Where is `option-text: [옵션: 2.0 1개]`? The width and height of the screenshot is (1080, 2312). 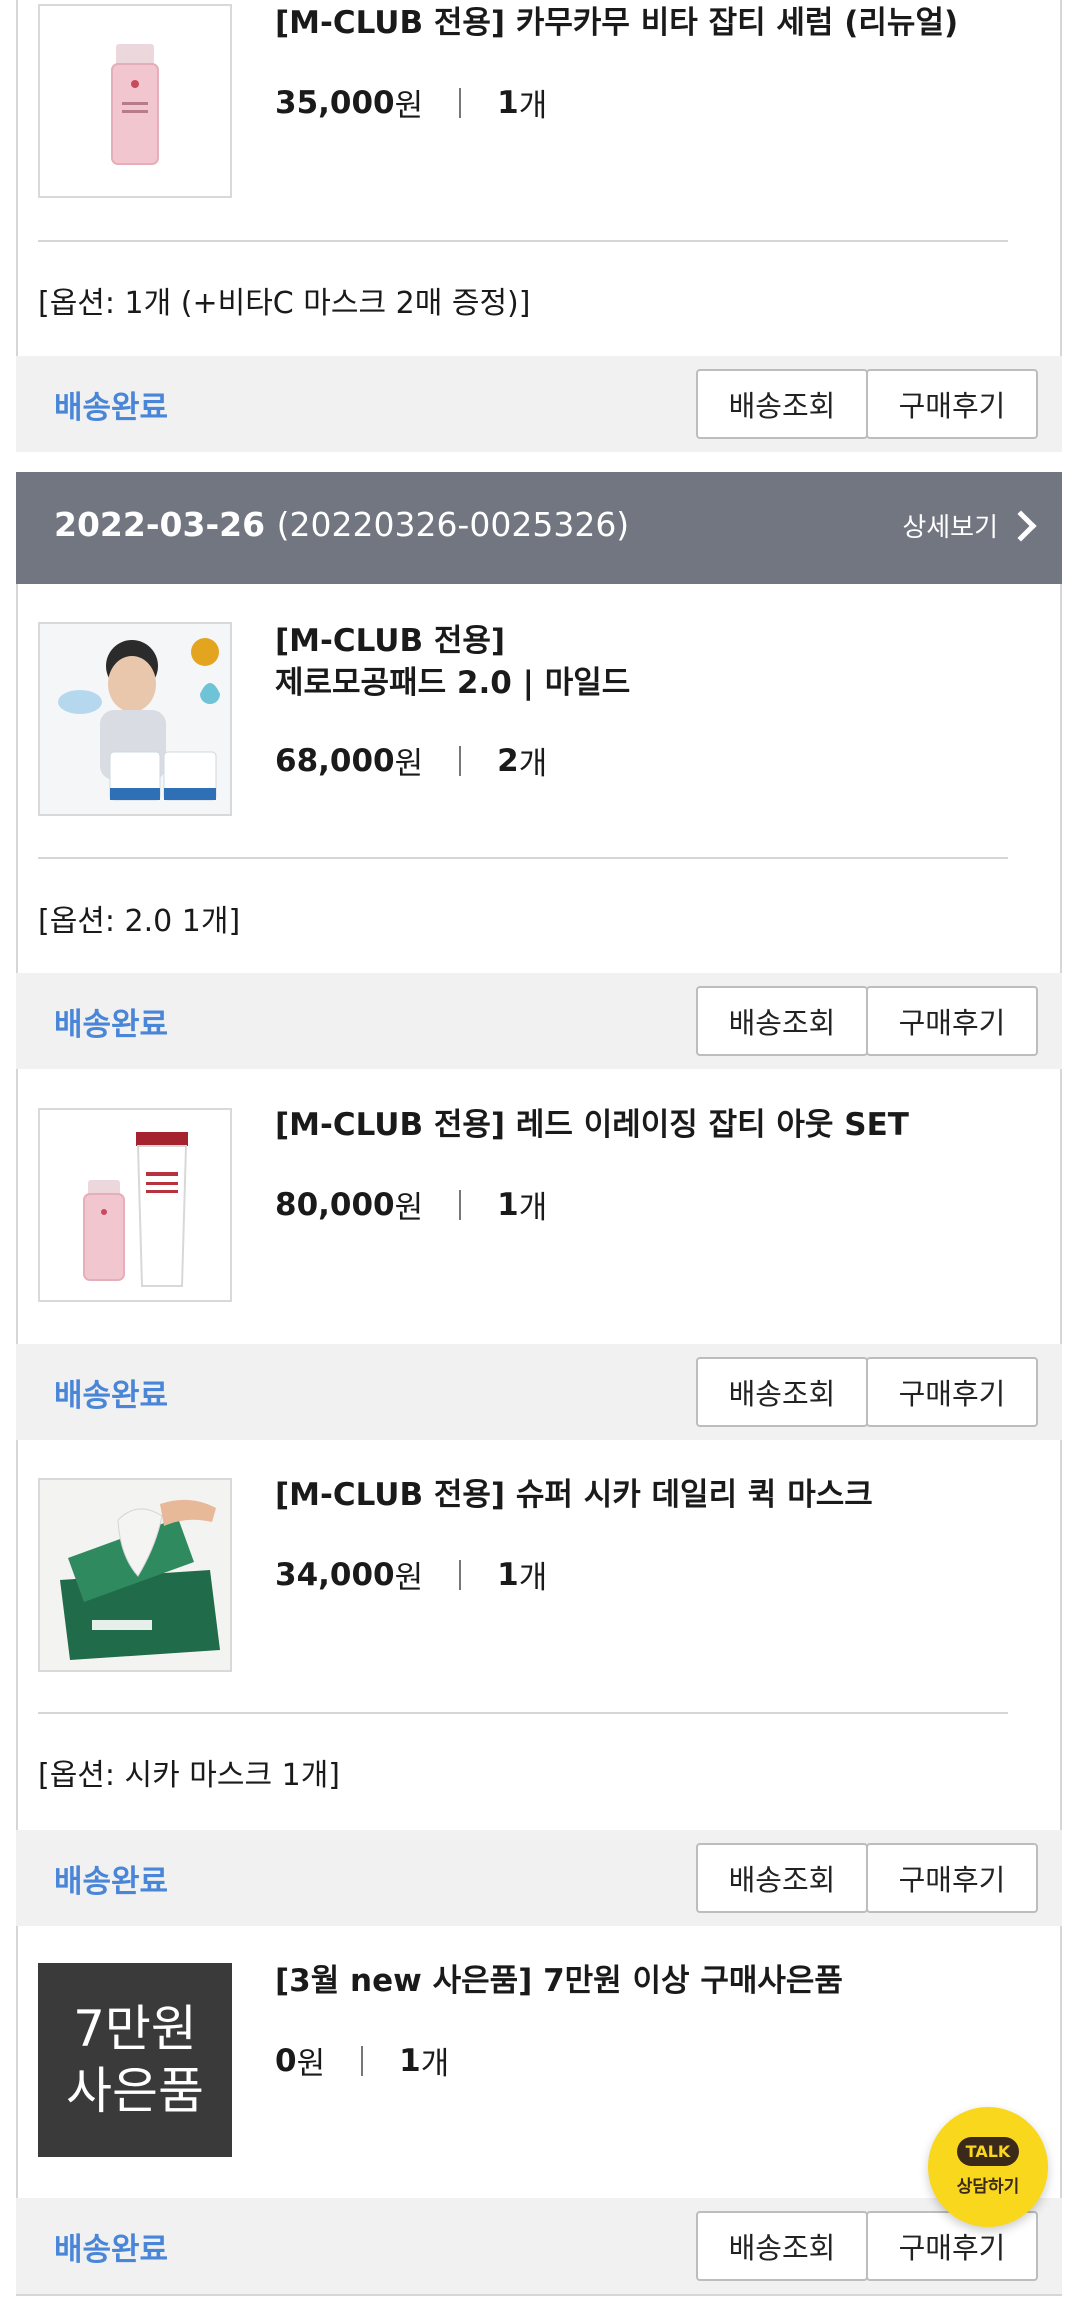
option-text: [옵션: 2.0 1개] is located at coordinates (139, 921).